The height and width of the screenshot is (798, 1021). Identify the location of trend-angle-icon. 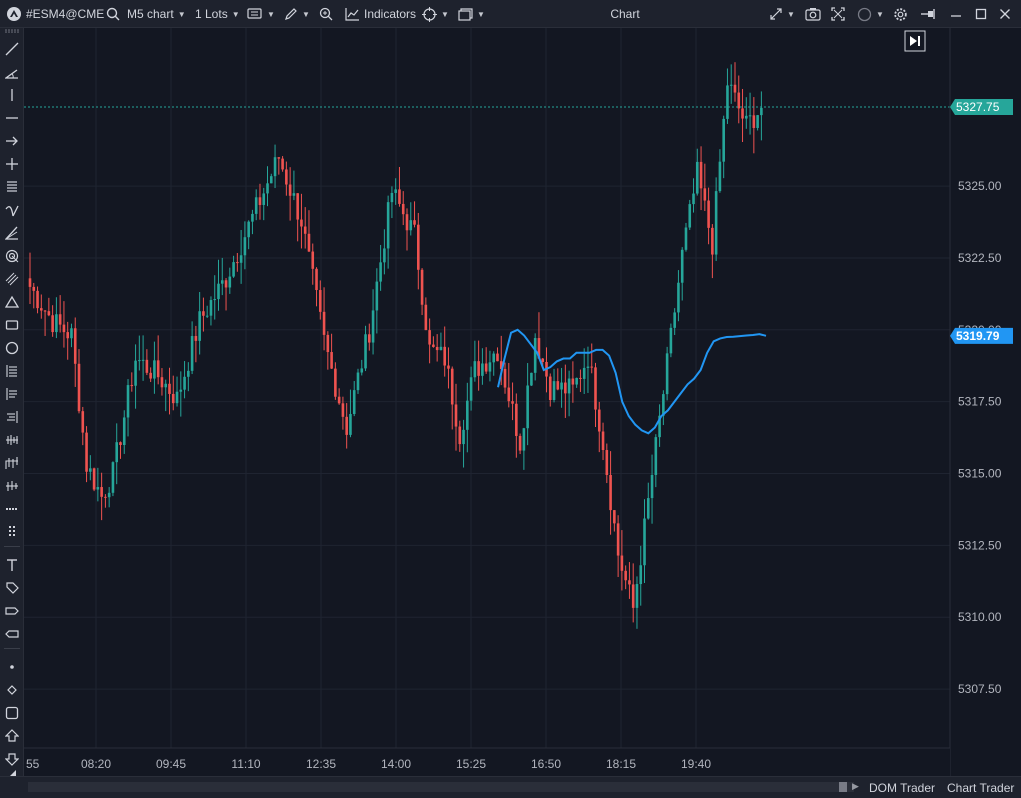
(12, 72).